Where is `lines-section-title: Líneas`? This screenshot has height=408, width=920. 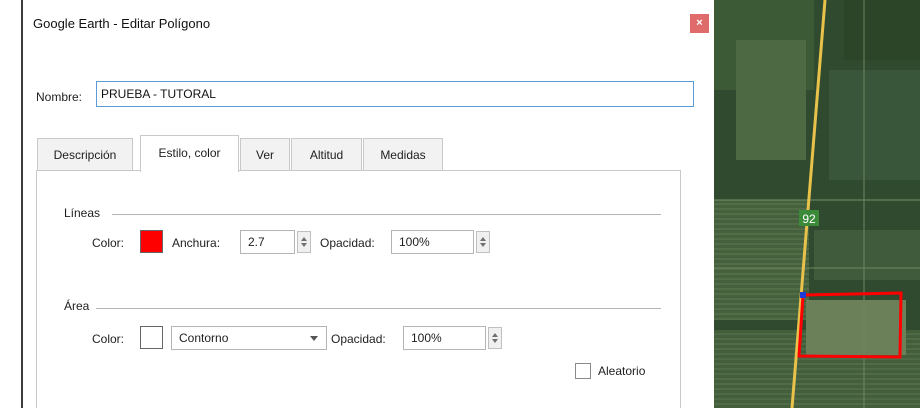
lines-section-title: Líneas is located at coordinates (82, 213).